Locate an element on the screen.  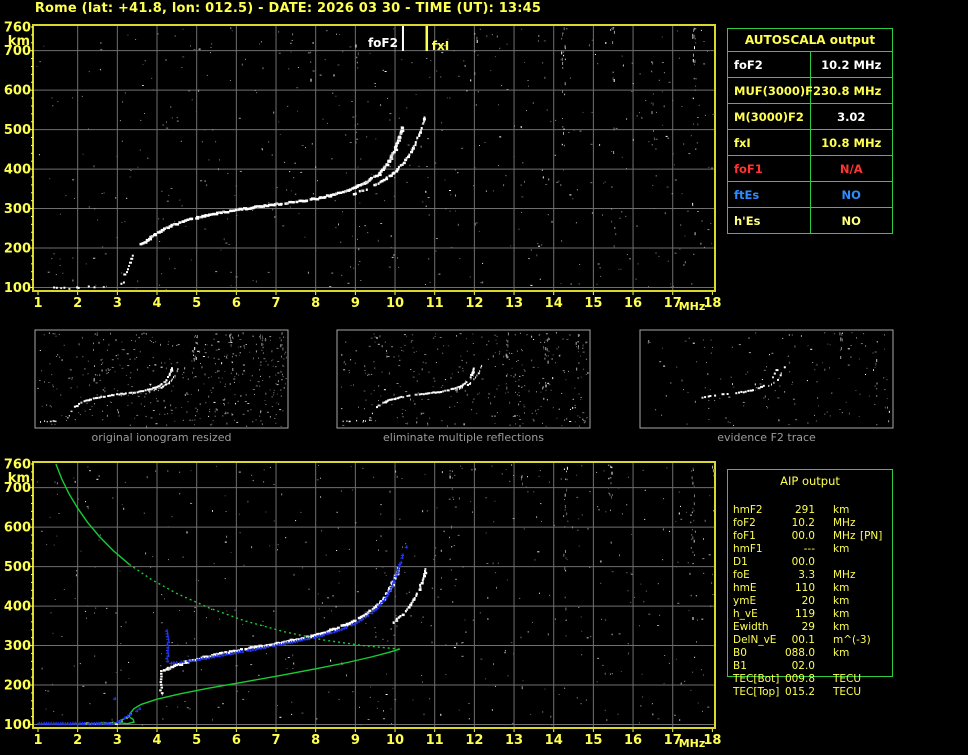
aip-parameter-value: 088.0 is located at coordinates (799, 653).